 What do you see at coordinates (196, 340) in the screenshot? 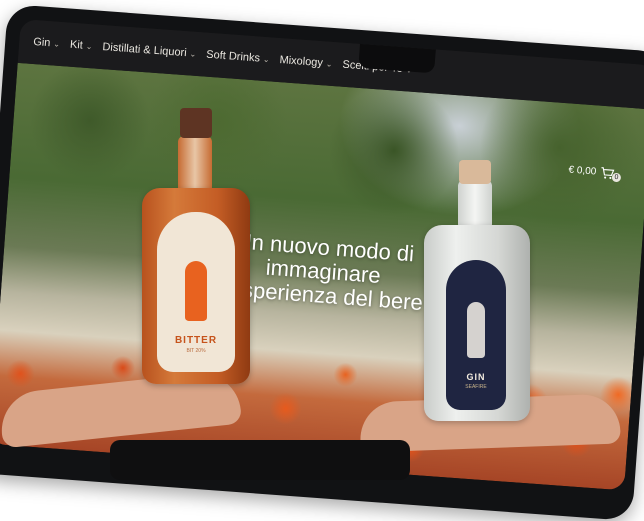
I see `bitter-label-name: BITTER` at bounding box center [196, 340].